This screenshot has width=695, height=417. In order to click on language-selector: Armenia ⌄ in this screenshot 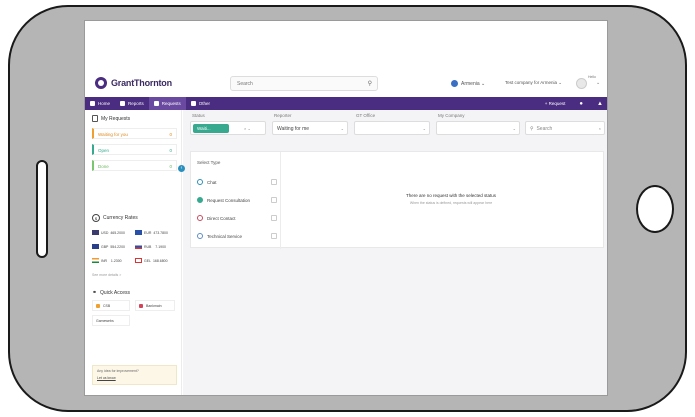, I will do `click(468, 83)`.